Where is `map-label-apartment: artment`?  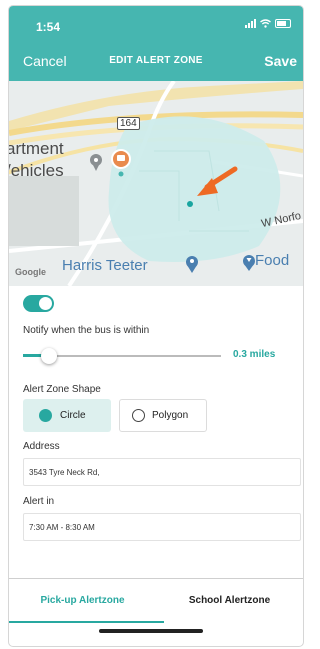
map-label-apartment: artment is located at coordinates (36, 148).